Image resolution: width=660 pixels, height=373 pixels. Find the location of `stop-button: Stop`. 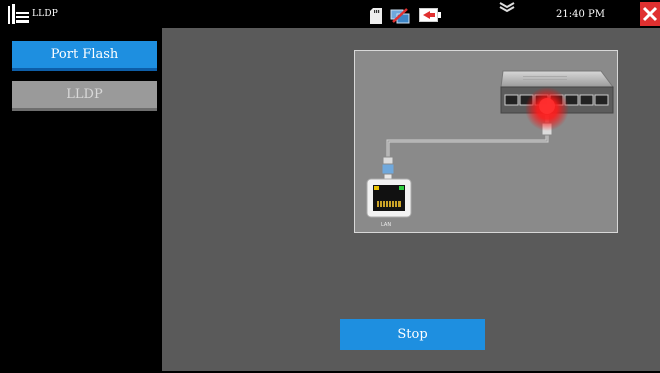

stop-button: Stop is located at coordinates (412, 334).